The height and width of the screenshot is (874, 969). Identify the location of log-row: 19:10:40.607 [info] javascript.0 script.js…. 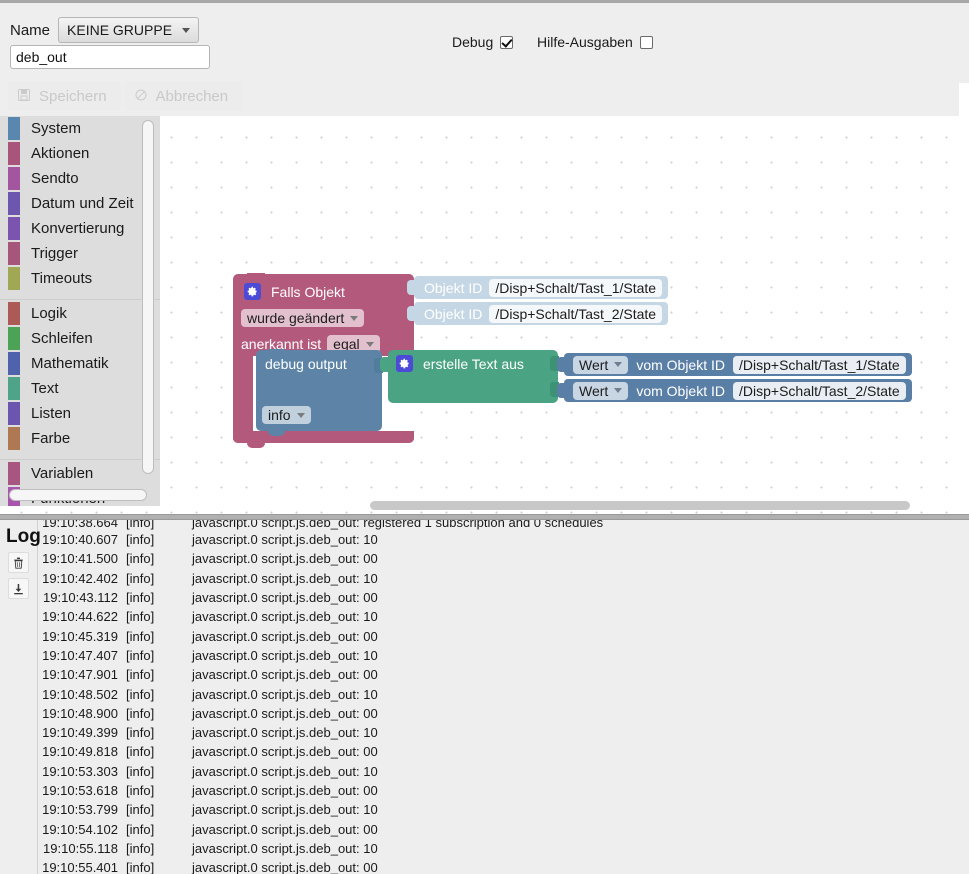
(503, 539).